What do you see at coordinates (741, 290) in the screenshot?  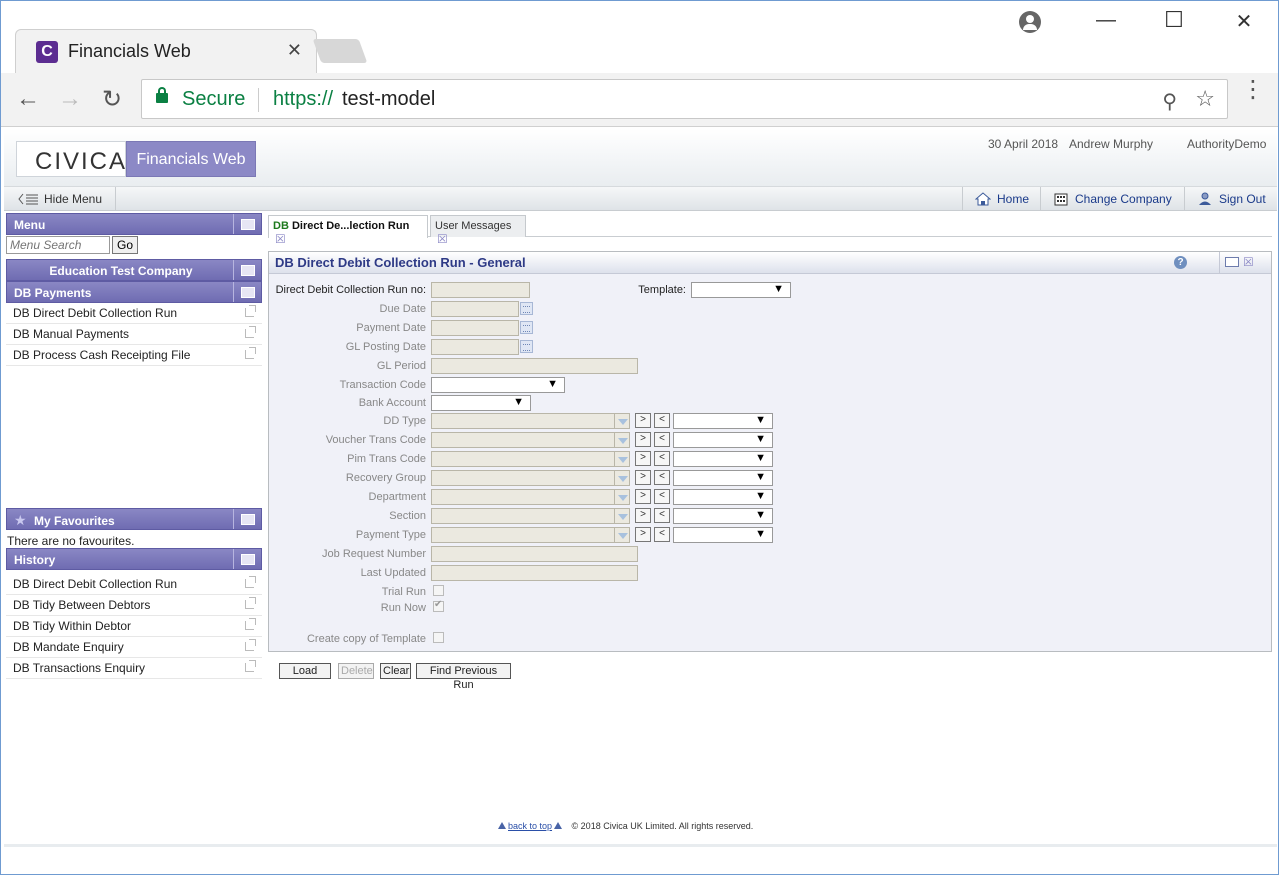 I see `template-select` at bounding box center [741, 290].